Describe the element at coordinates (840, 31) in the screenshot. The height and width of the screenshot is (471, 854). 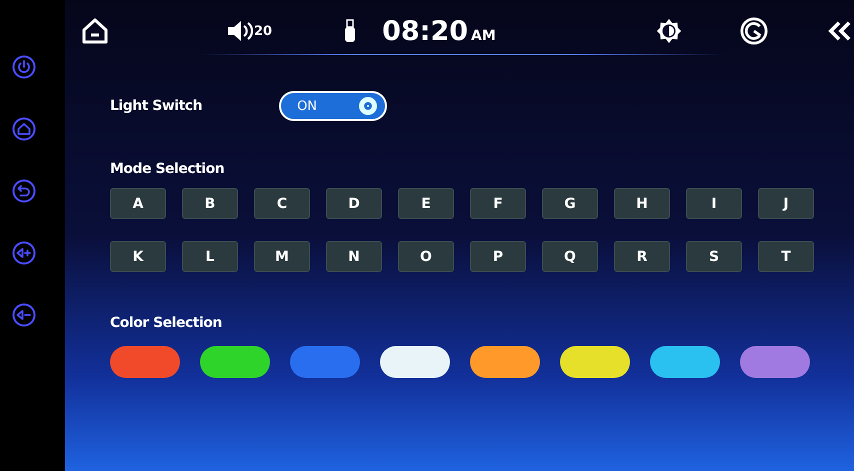
I see `double-chevron-icon` at that location.